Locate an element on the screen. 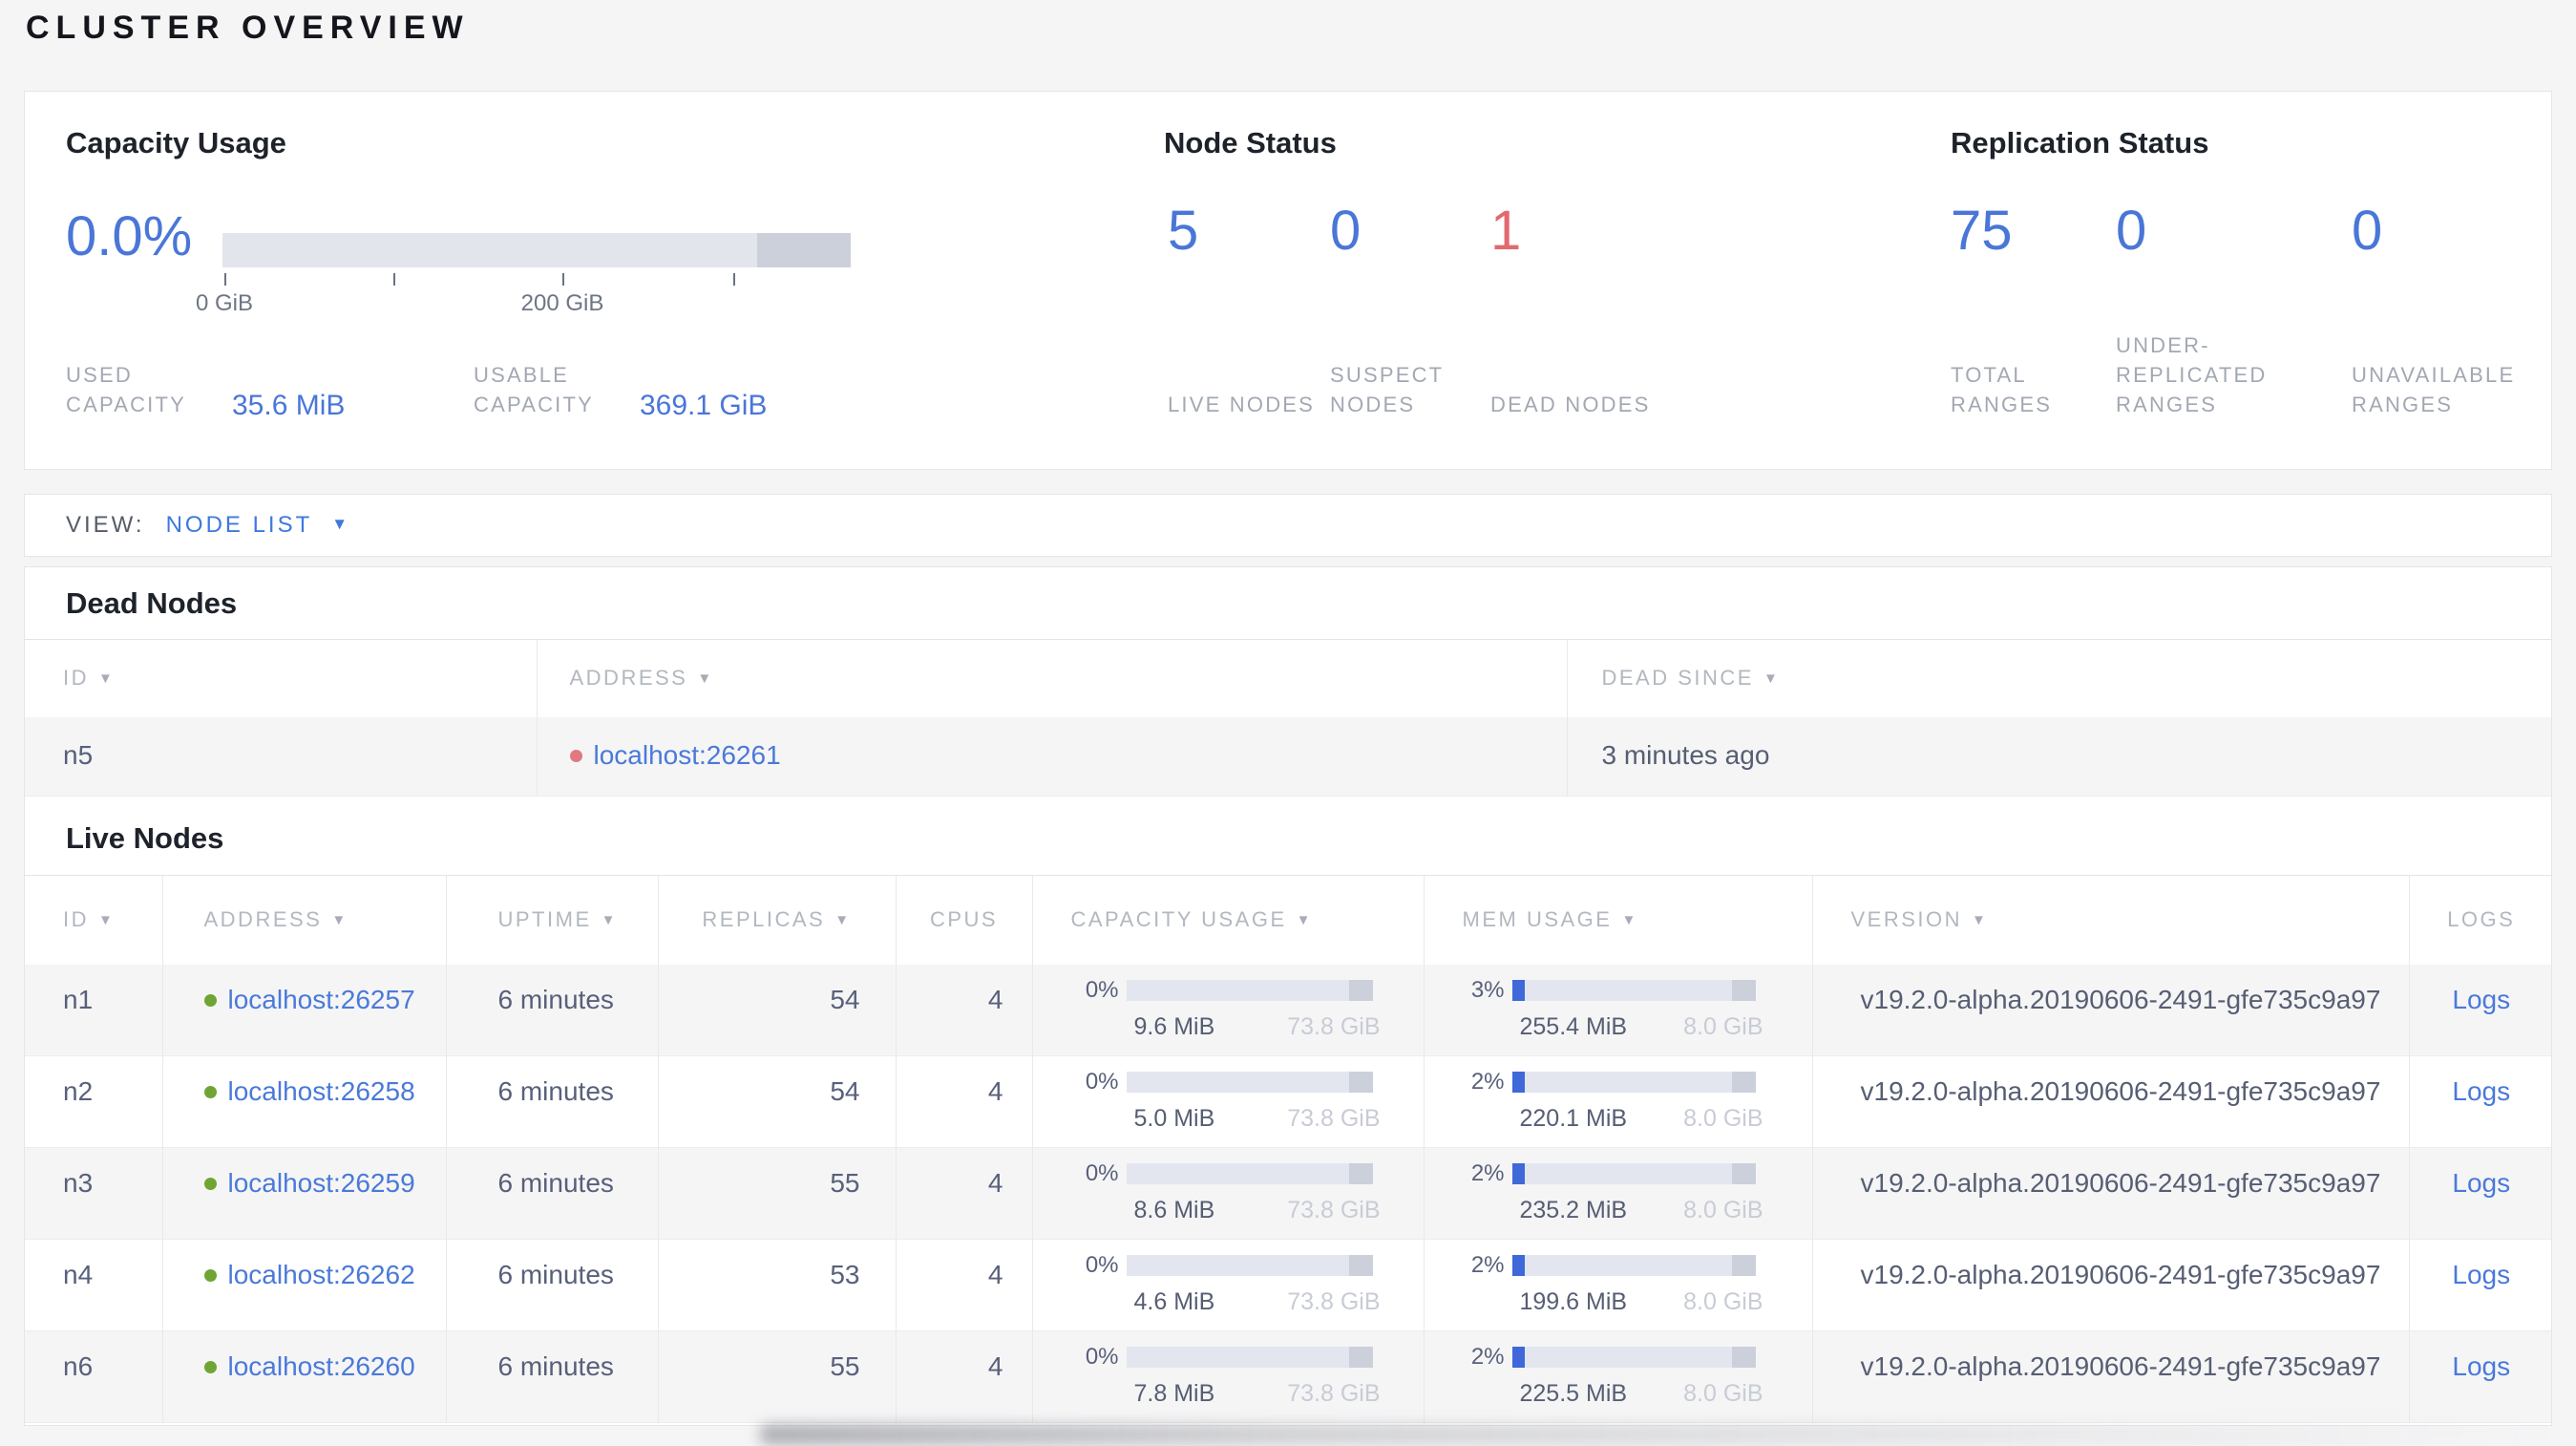  view-selector: NODE LIST is located at coordinates (239, 525).